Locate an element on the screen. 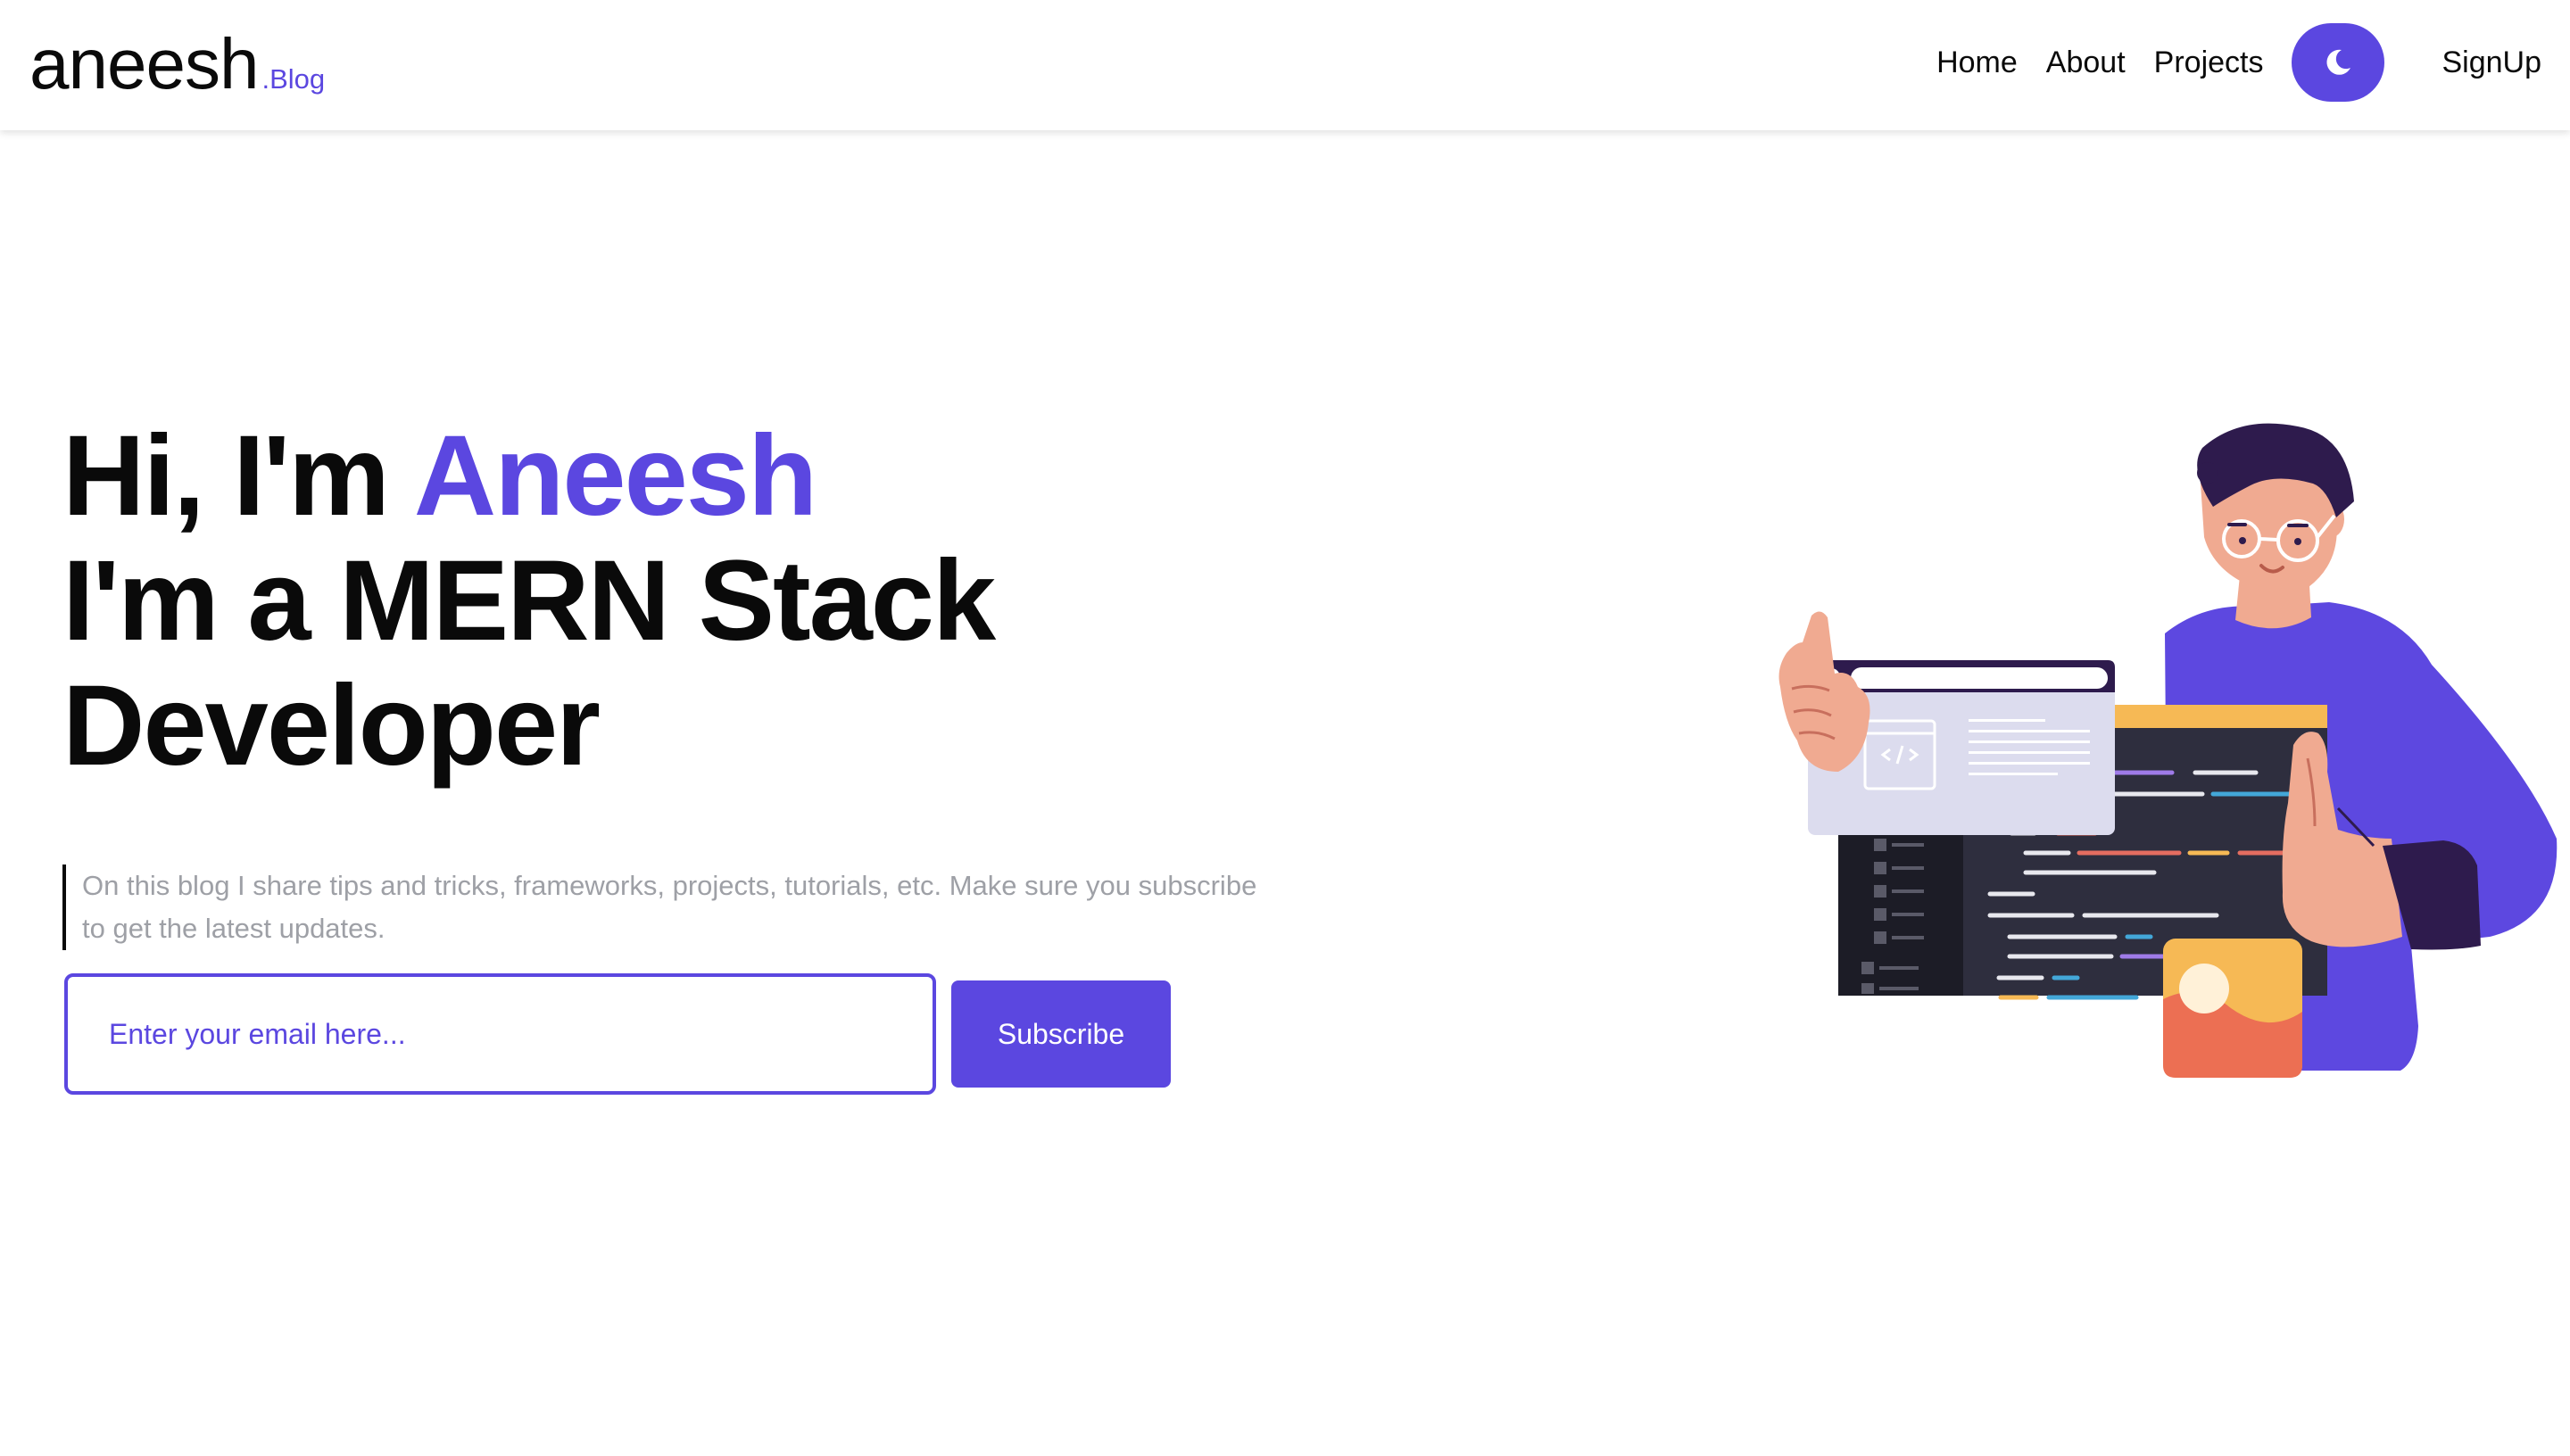 This screenshot has width=2570, height=1456. image-icon is located at coordinates (2232, 1008).